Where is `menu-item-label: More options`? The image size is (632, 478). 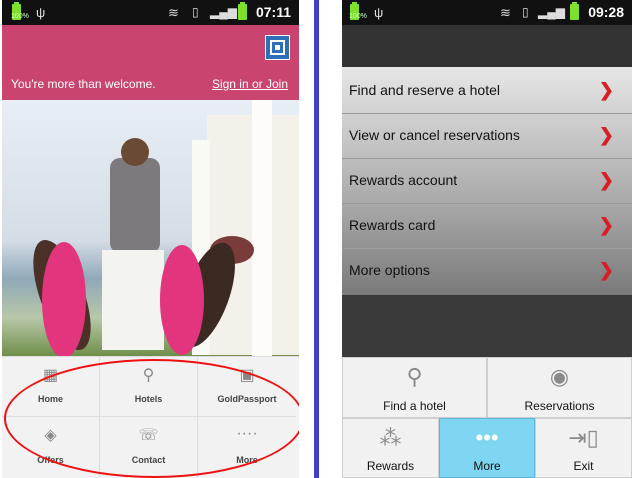 menu-item-label: More options is located at coordinates (389, 270).